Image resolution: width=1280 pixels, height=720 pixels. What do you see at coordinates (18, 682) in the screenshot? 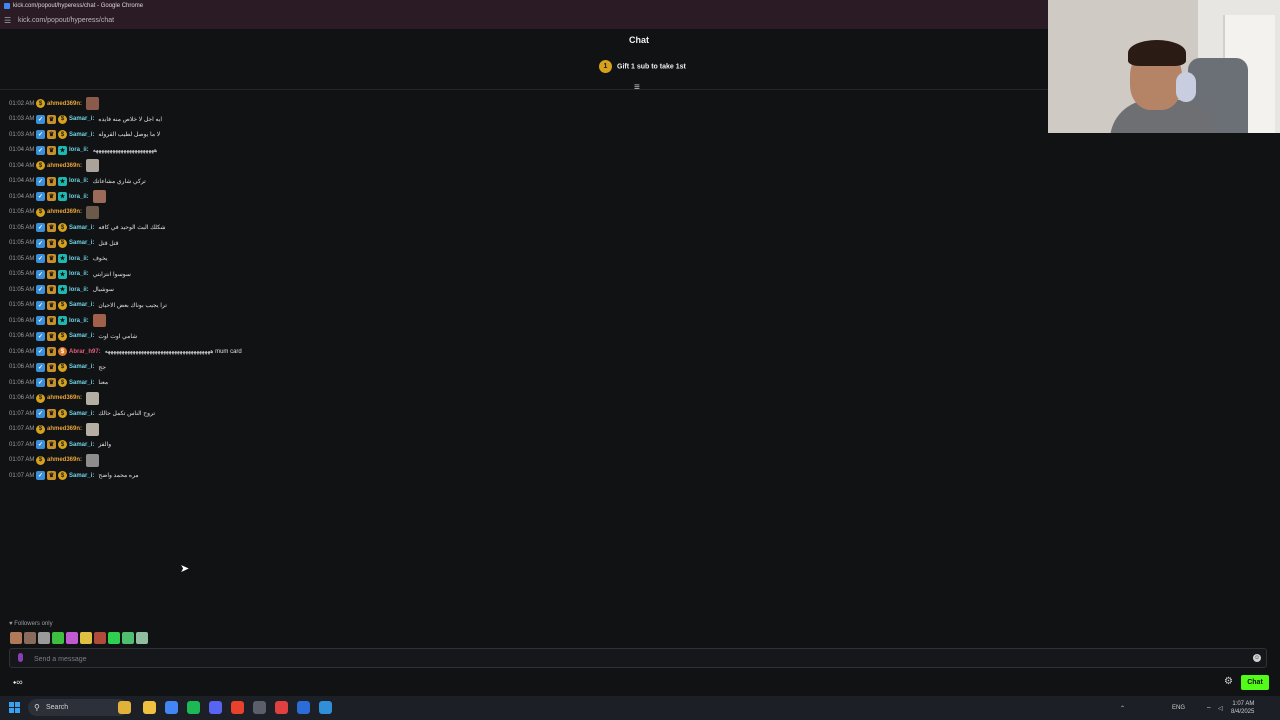
I see `link-icon: ⬩∞` at bounding box center [18, 682].